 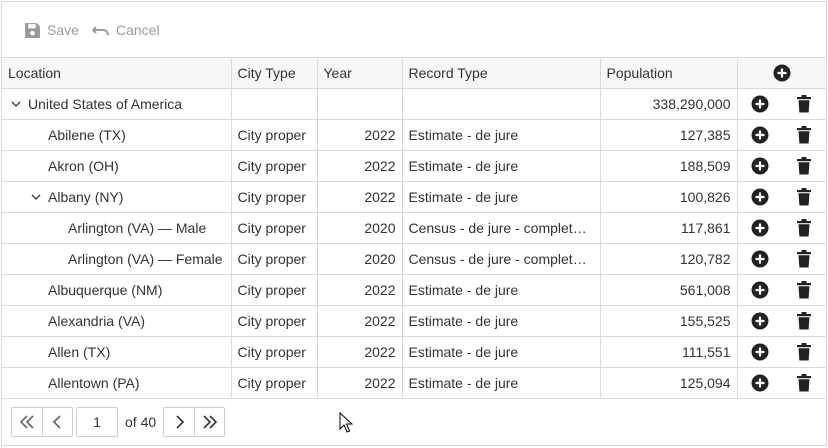 What do you see at coordinates (501, 103) in the screenshot?
I see `cell-record-type` at bounding box center [501, 103].